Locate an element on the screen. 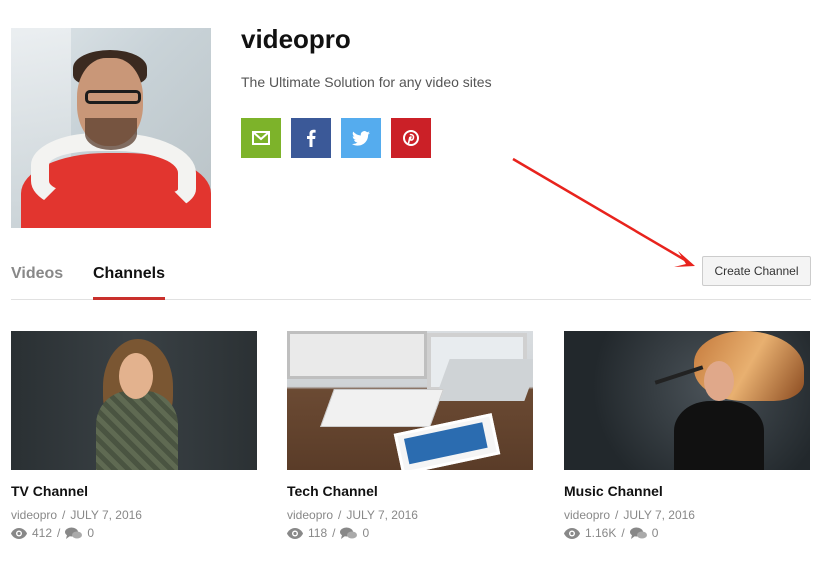  pinterest-icon is located at coordinates (411, 138).